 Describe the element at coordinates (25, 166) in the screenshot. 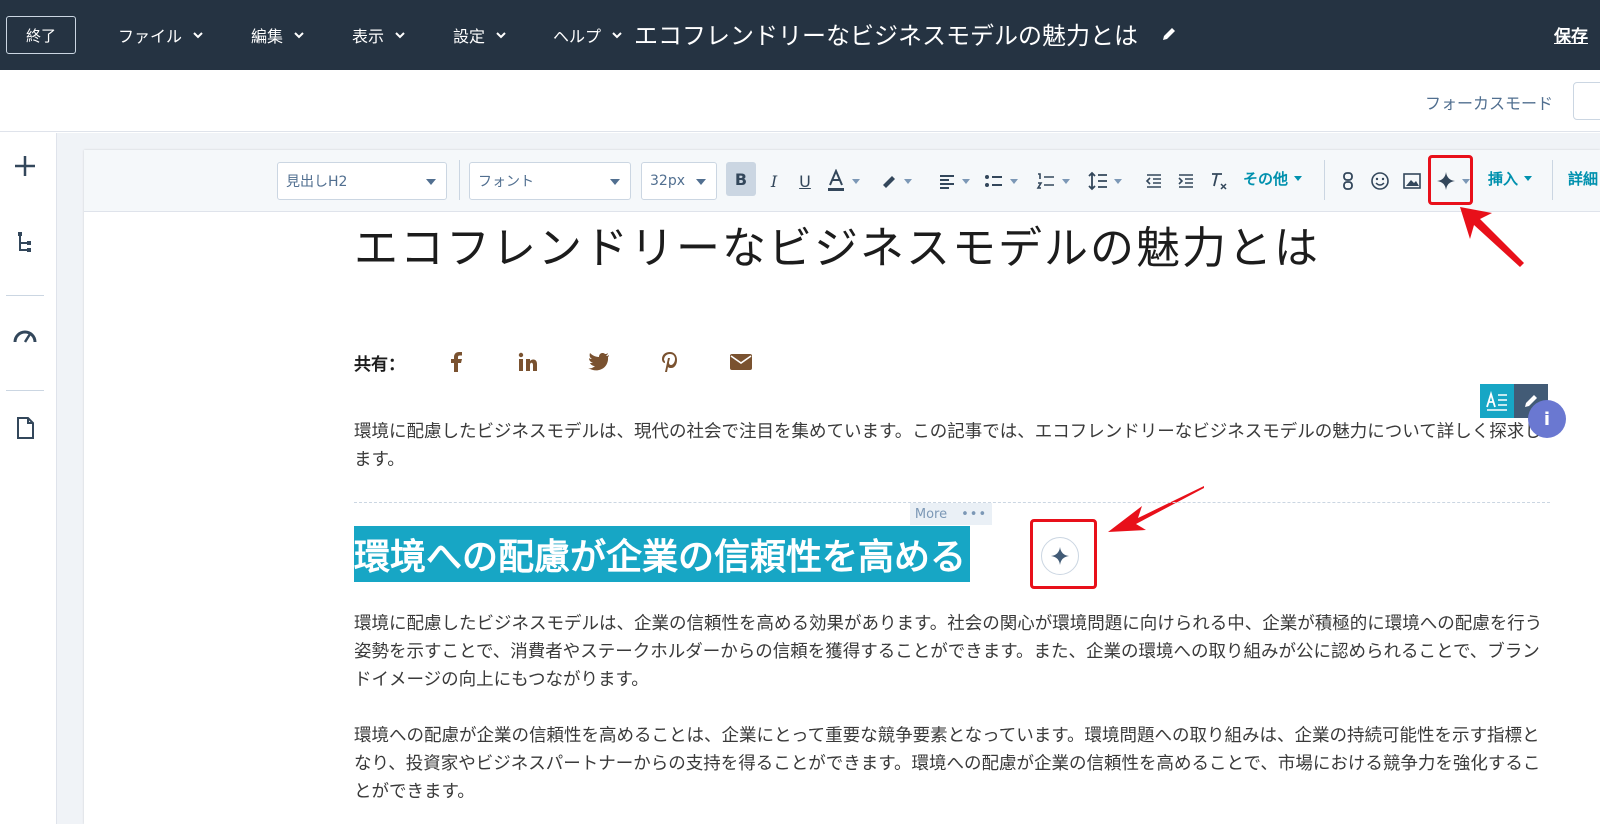

I see `plus-icon` at that location.